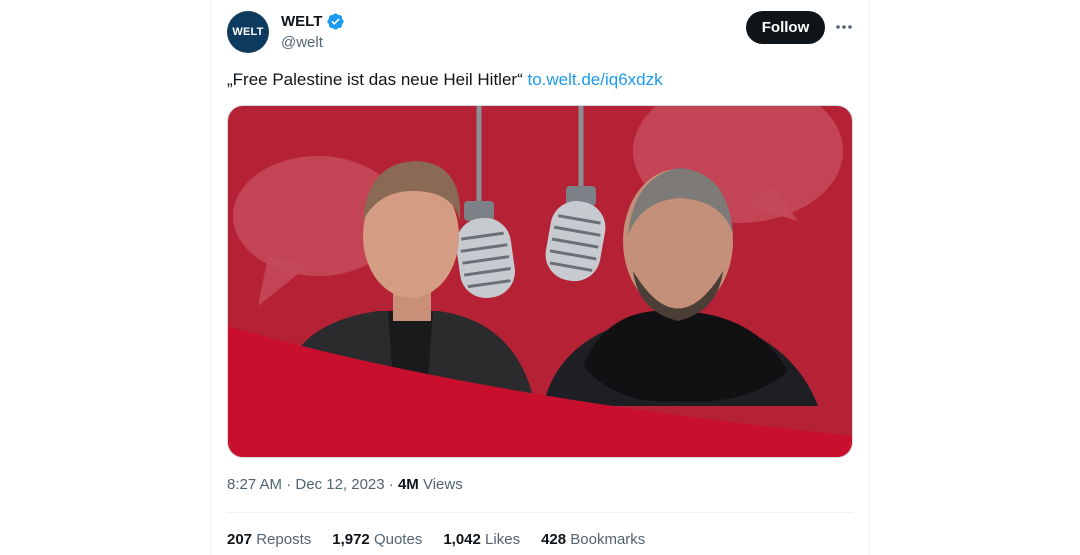 The height and width of the screenshot is (555, 1080). Describe the element at coordinates (398, 539) in the screenshot. I see `quotes-label: Quotes` at that location.